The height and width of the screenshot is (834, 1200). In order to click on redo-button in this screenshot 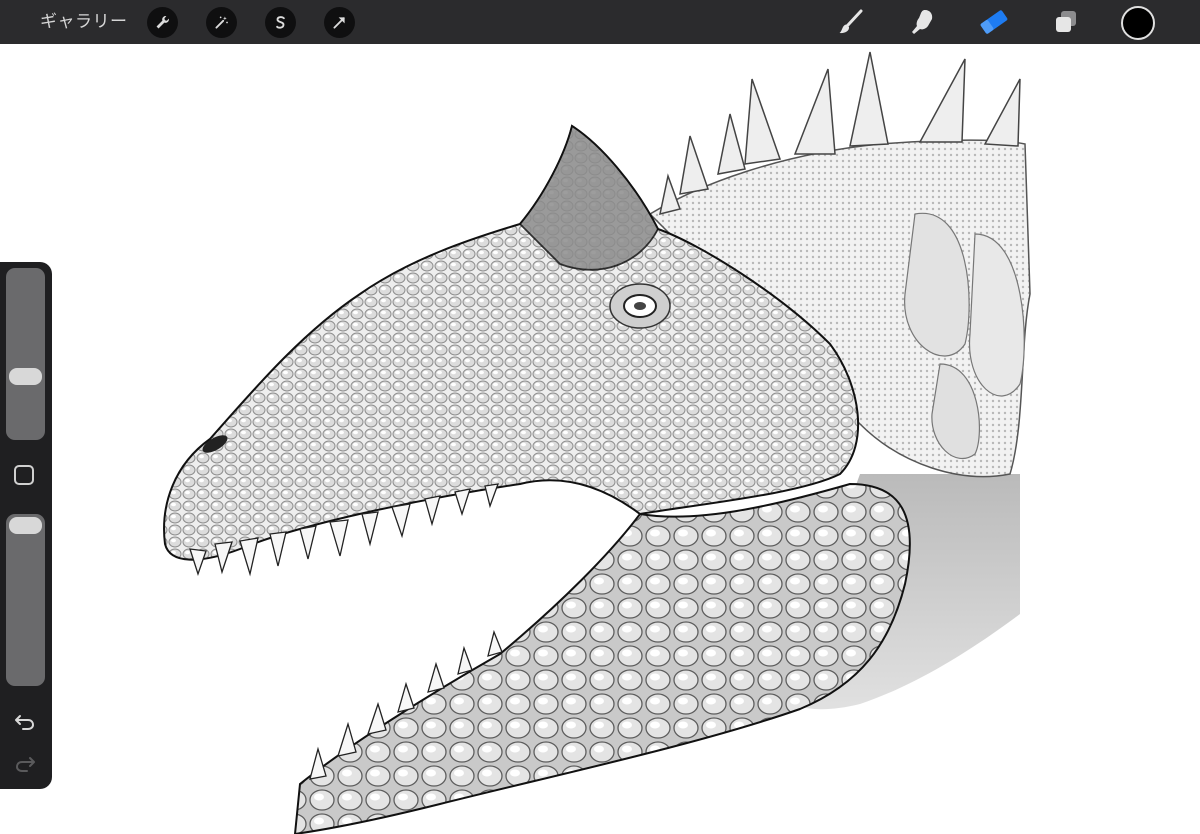, I will do `click(25, 764)`.